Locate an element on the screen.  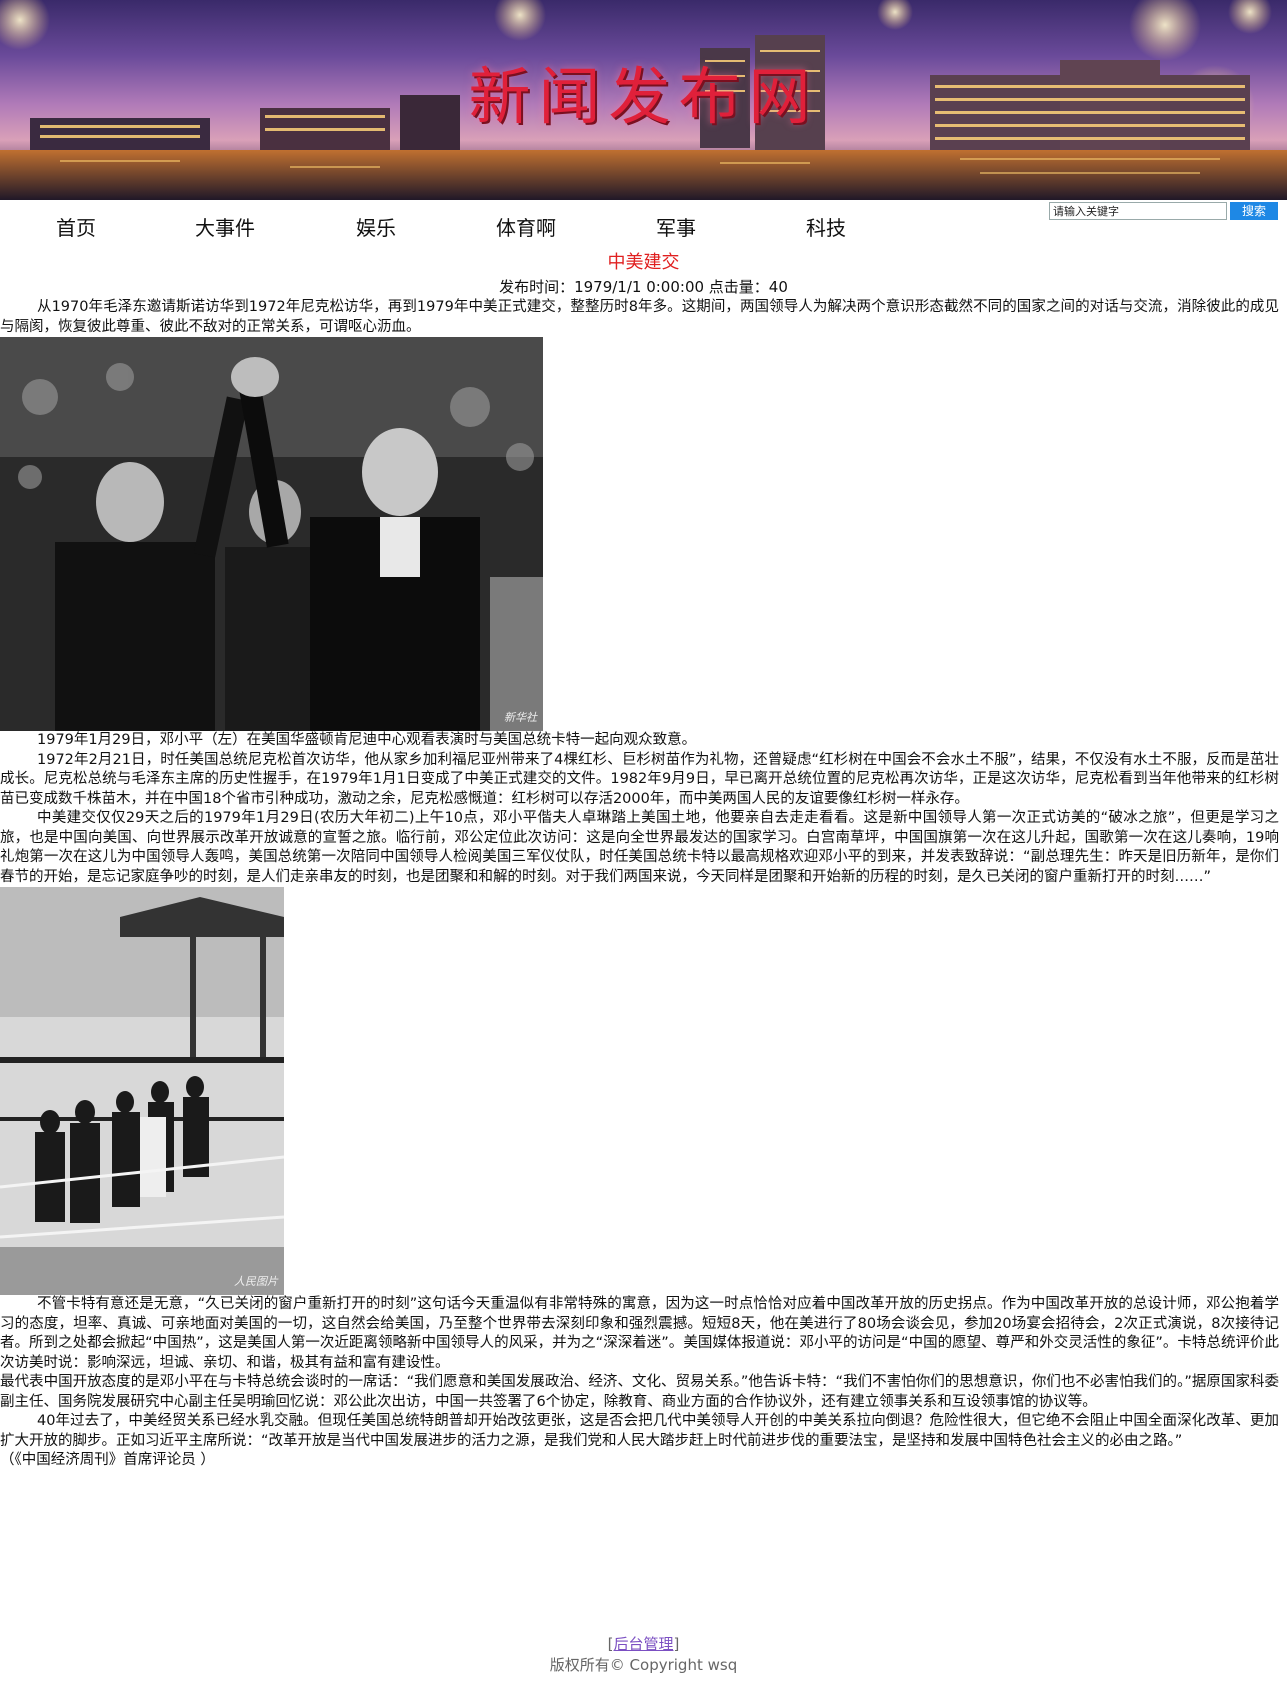
admin-link: 后台管理 is located at coordinates (643, 1644).